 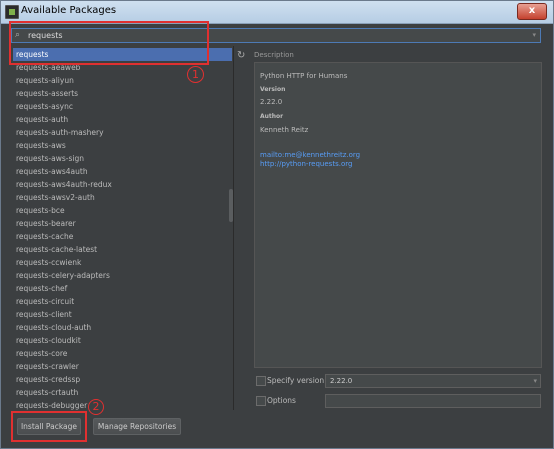 I want to click on version-heading: Version, so click(x=273, y=89).